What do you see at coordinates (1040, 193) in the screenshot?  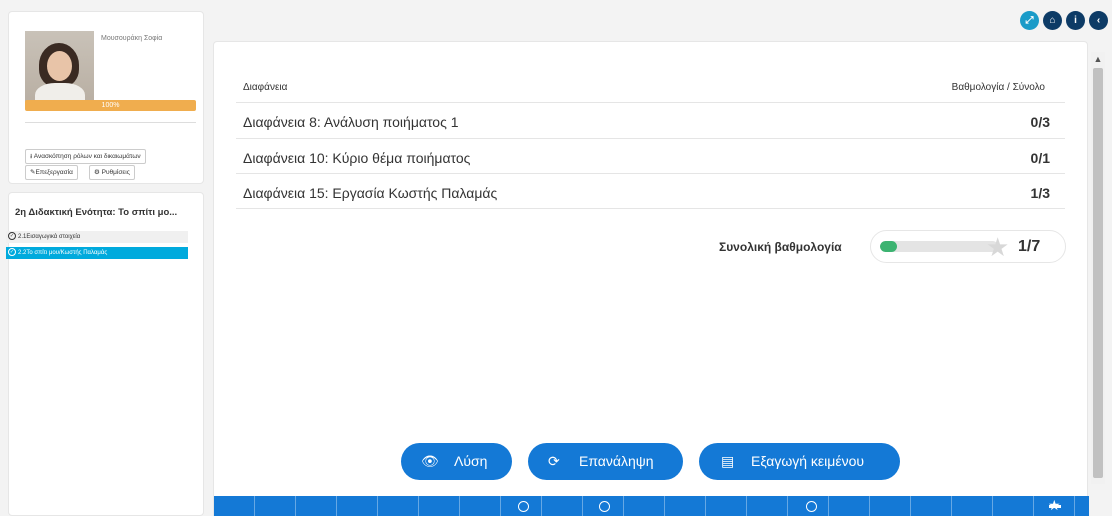 I see `slide-score: 1/3` at bounding box center [1040, 193].